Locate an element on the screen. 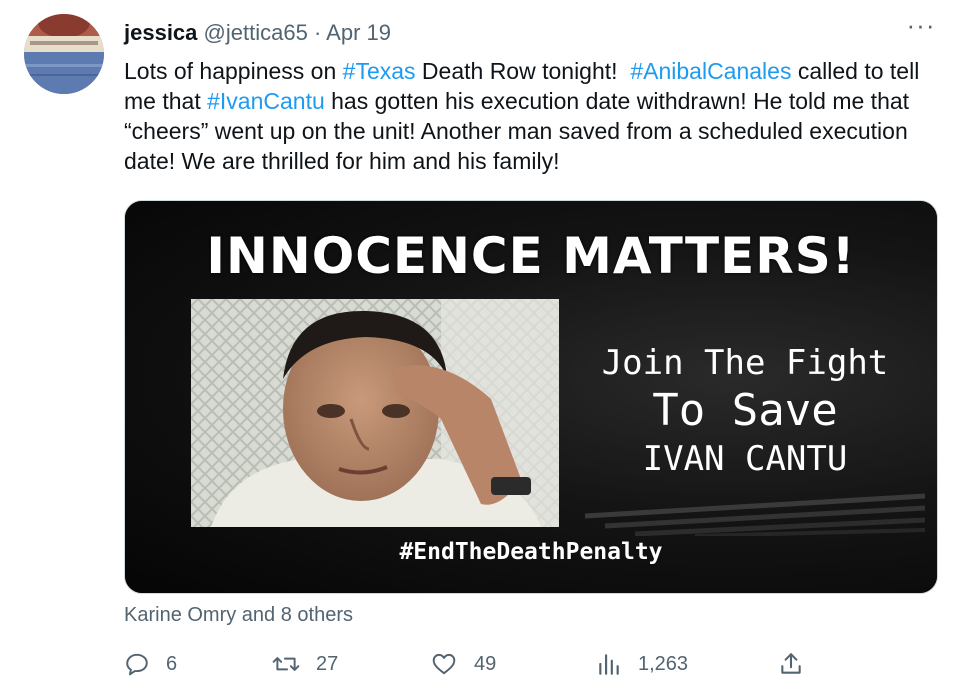  author-handle: @jettica65 is located at coordinates (256, 32).